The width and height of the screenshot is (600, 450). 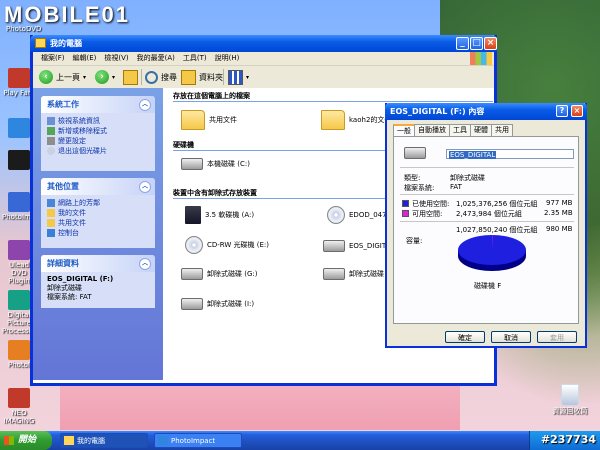 I want to click on used-space-mb: 977 MB, so click(x=559, y=203).